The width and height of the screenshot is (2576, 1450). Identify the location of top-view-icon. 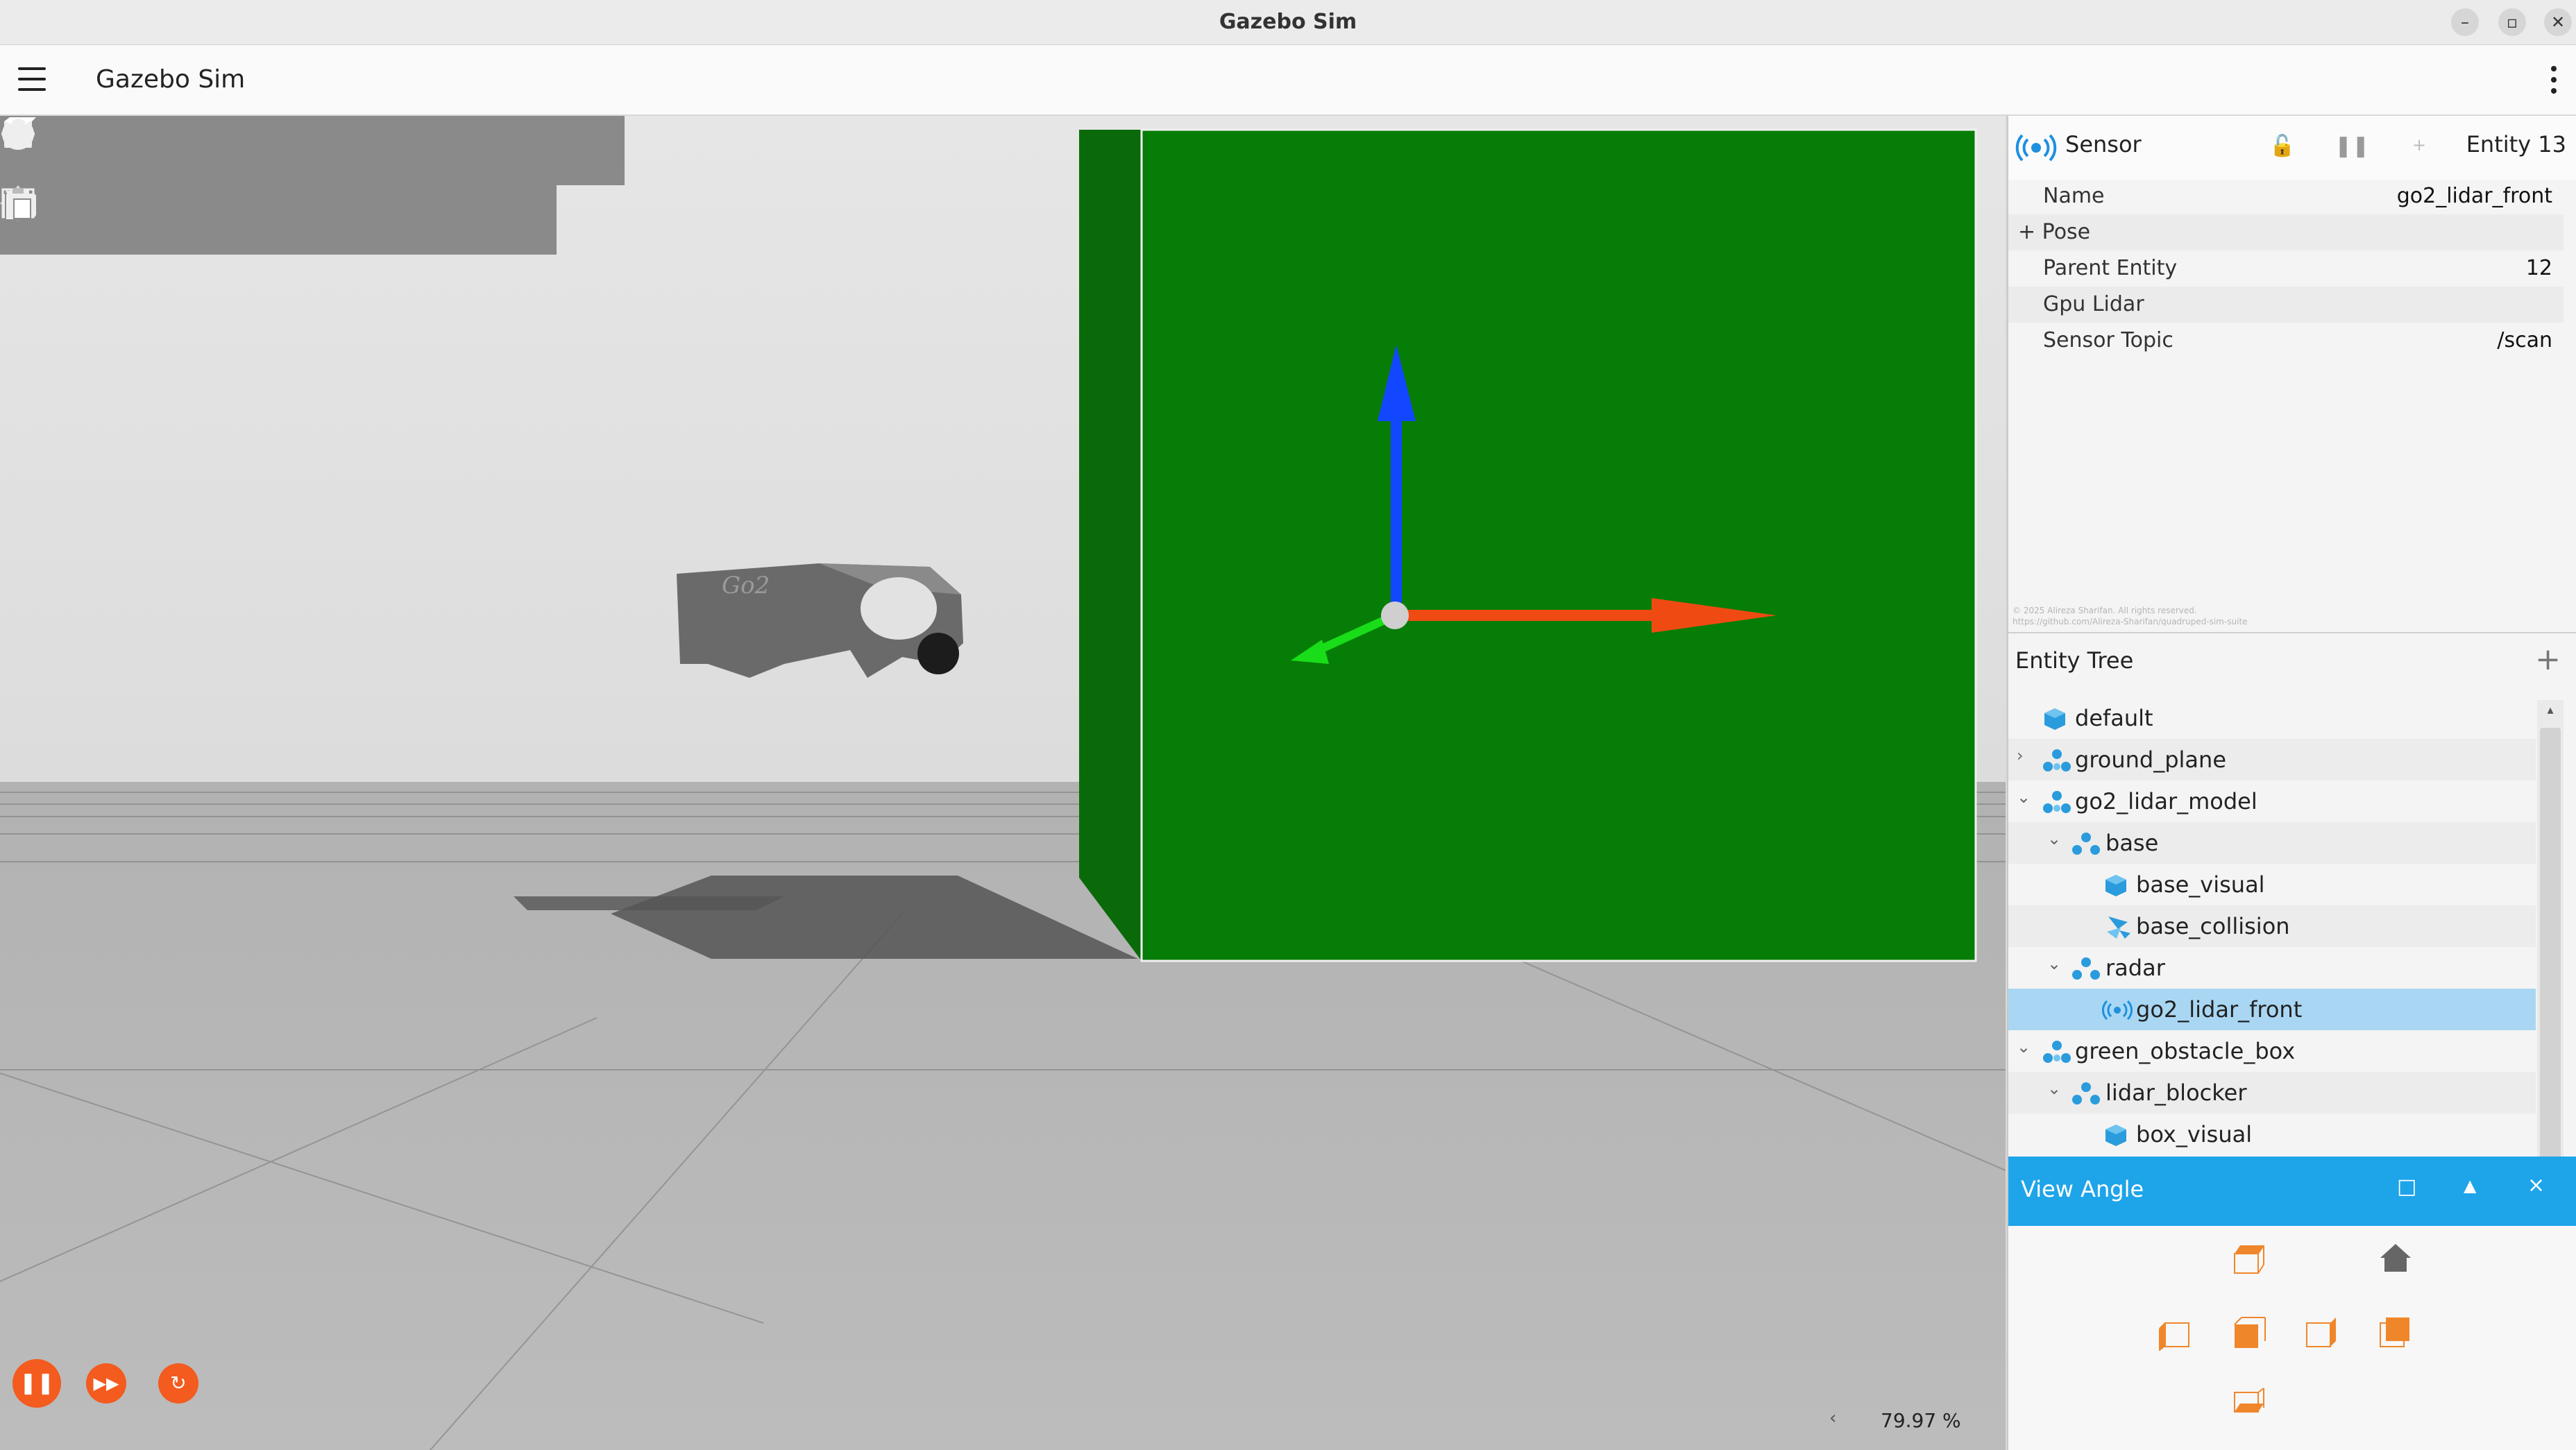
(2249, 1258).